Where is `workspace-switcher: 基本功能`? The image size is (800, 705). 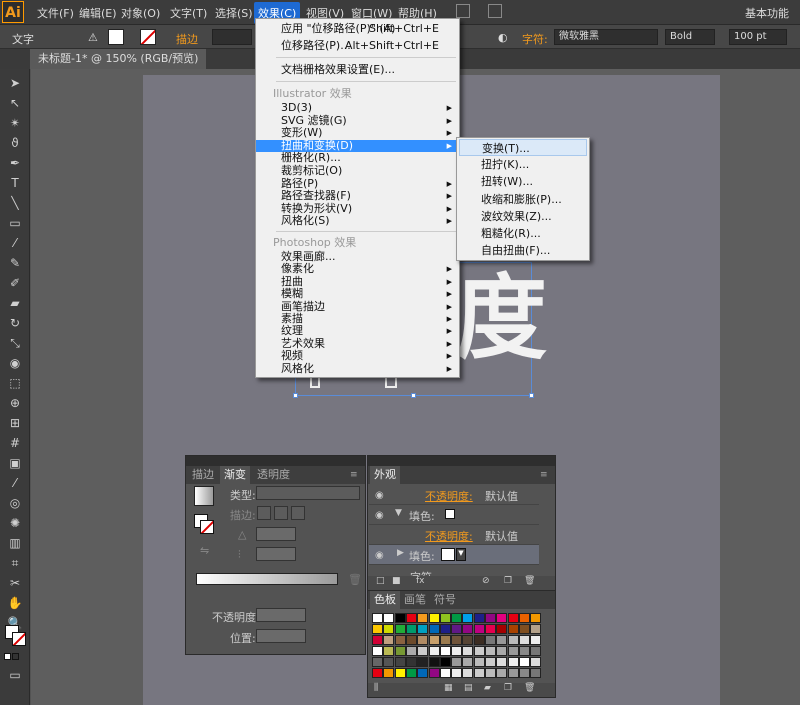 workspace-switcher: 基本功能 is located at coordinates (767, 13).